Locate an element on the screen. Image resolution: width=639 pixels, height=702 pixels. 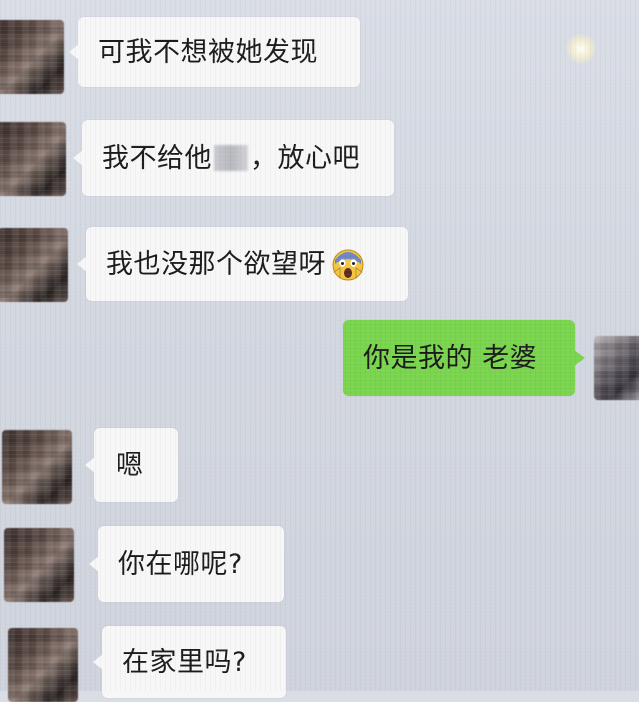
message-bubble: 我也没那个欲望呀 is located at coordinates (247, 264).